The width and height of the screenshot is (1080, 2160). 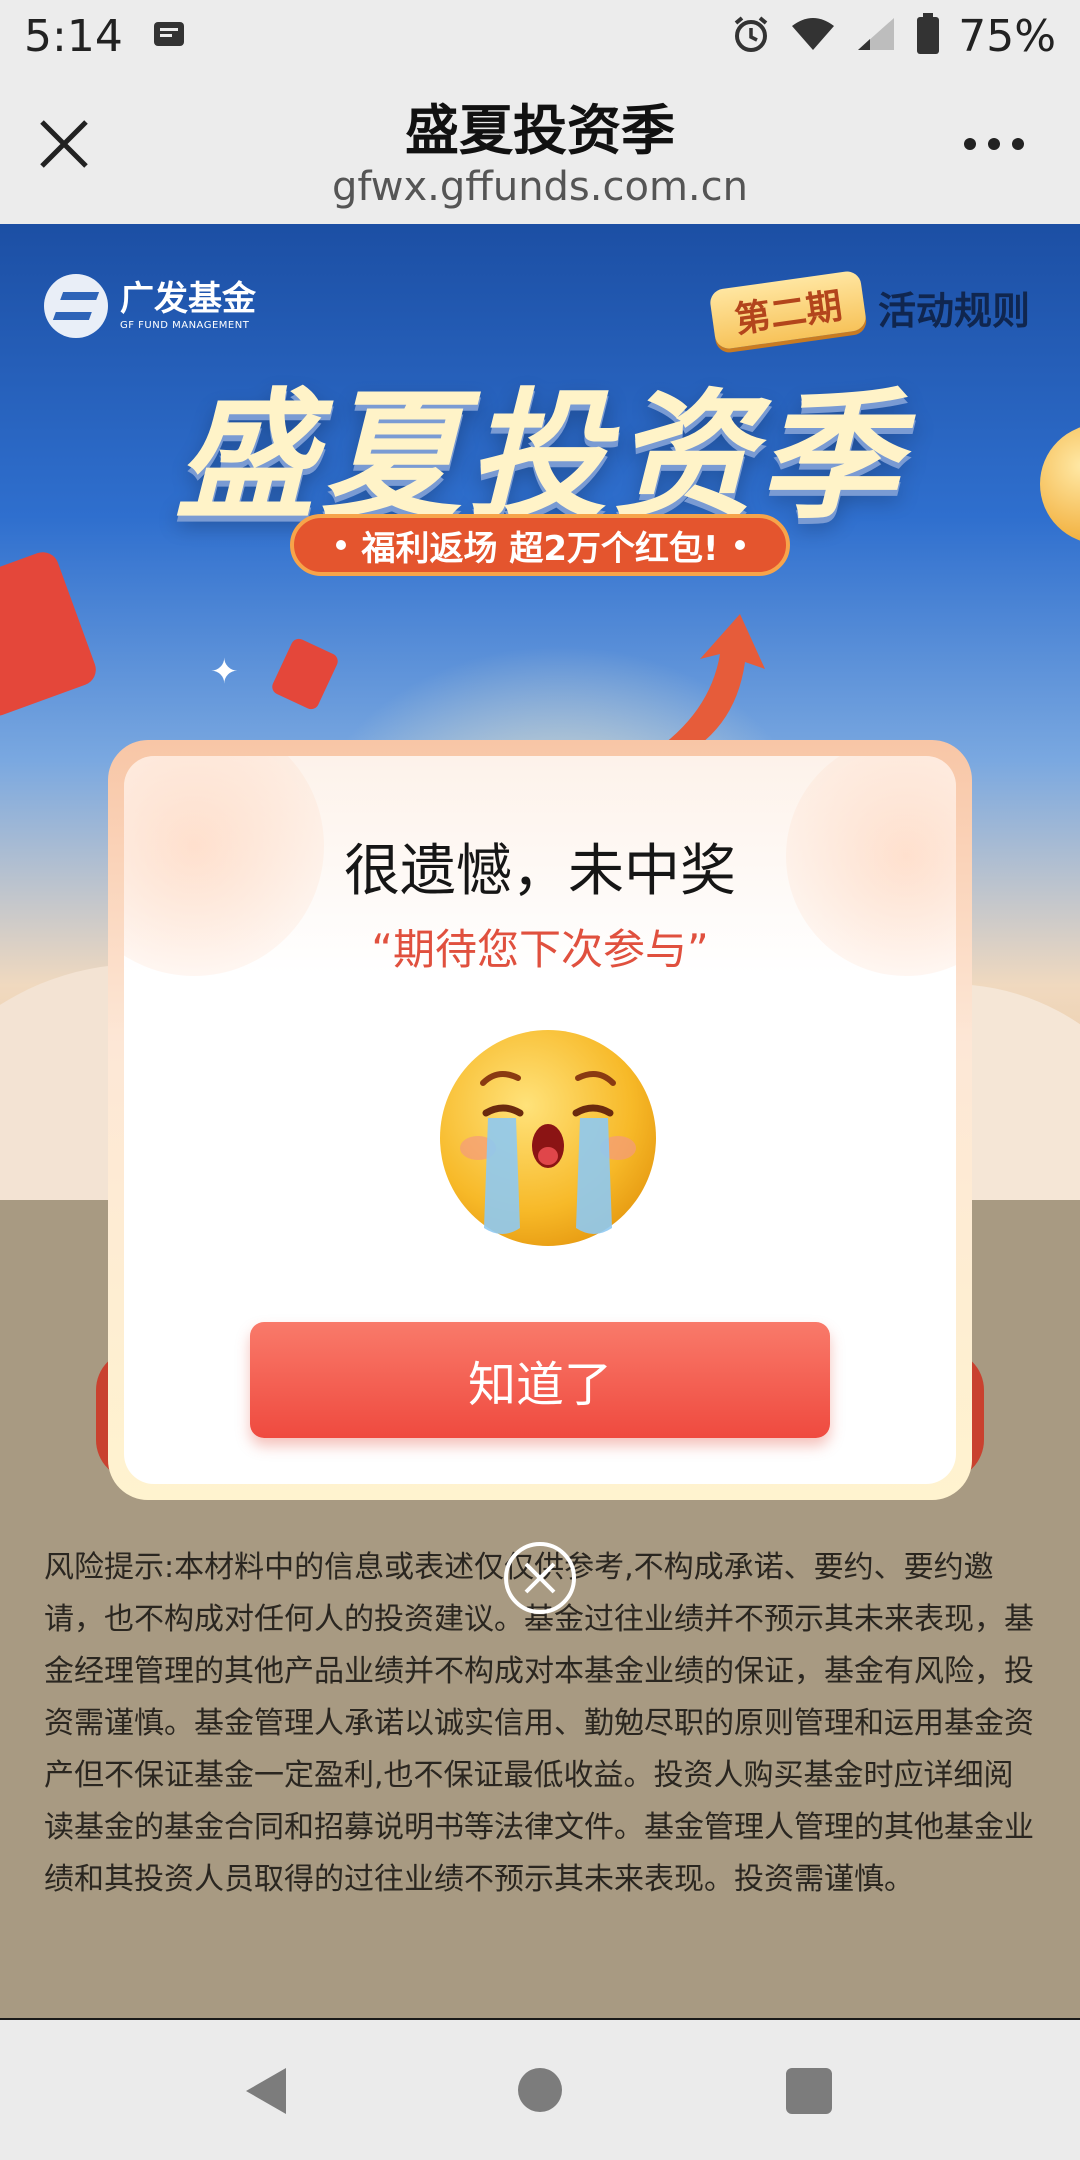 What do you see at coordinates (994, 144) in the screenshot?
I see `more-menu-icon` at bounding box center [994, 144].